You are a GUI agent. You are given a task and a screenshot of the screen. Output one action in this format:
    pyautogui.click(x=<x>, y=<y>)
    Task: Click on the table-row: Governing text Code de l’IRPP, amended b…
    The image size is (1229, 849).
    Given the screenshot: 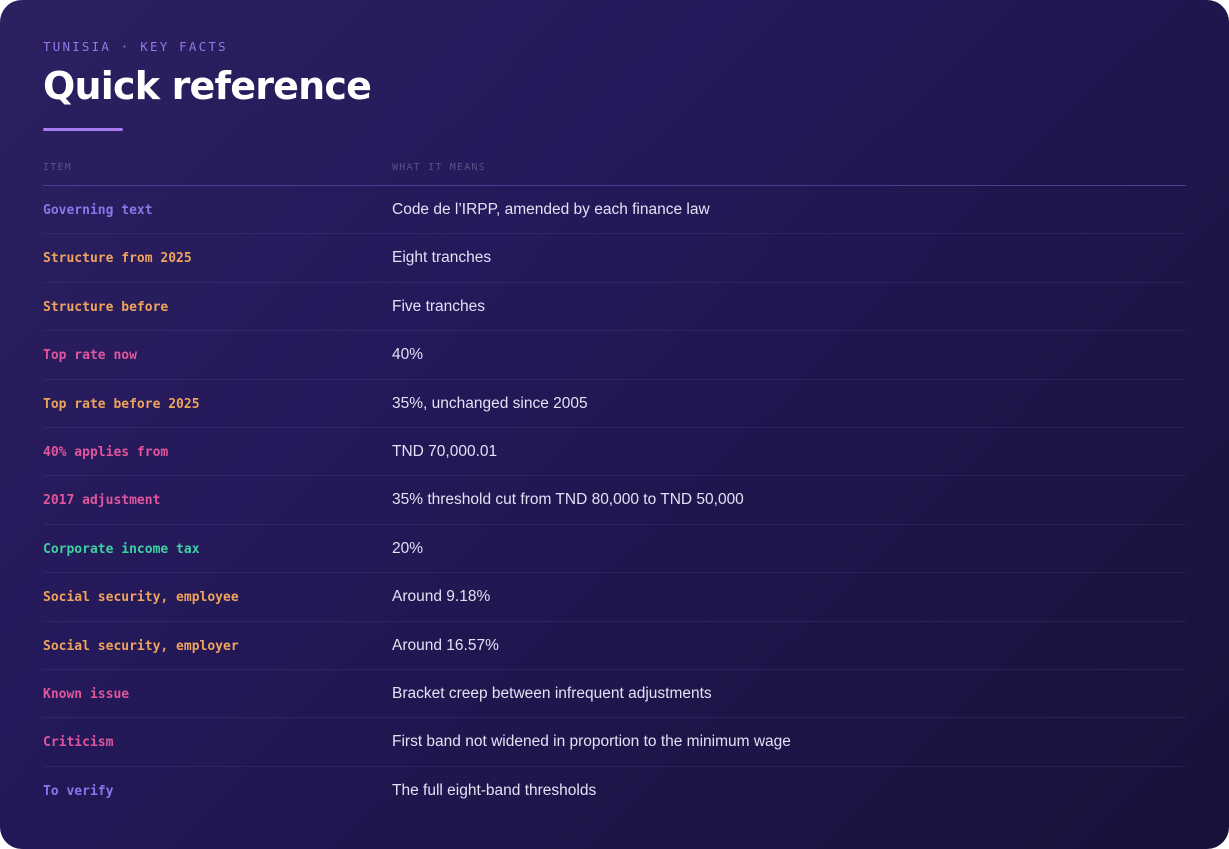 What is the action you would take?
    pyautogui.click(x=614, y=210)
    